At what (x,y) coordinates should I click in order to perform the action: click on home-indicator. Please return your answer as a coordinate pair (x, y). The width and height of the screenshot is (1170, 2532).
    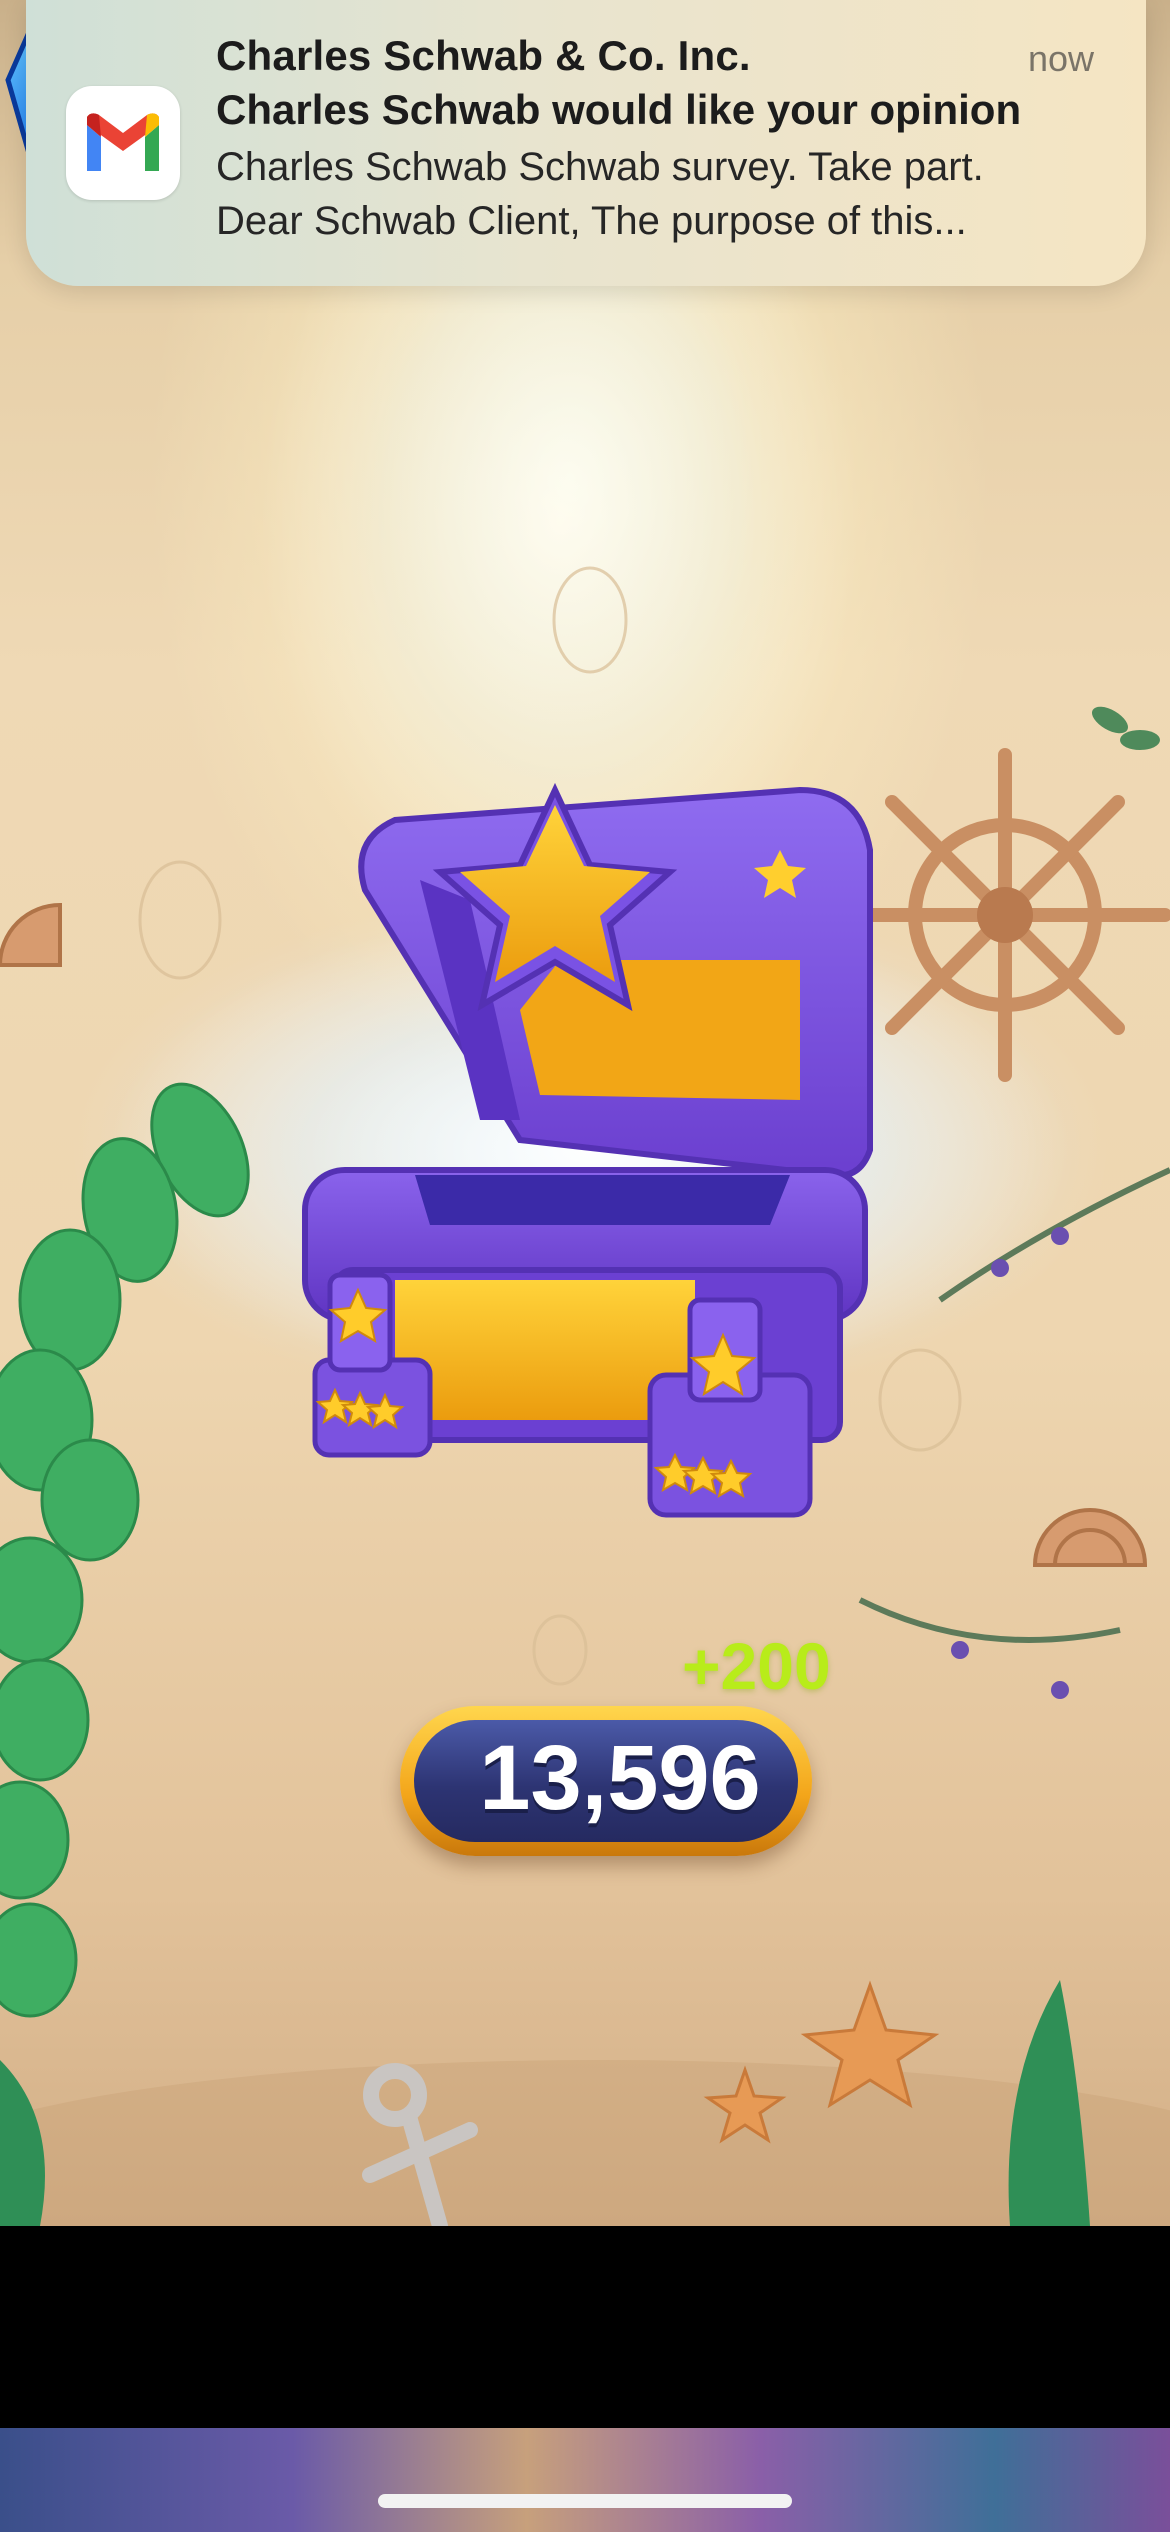
    Looking at the image, I should click on (585, 2501).